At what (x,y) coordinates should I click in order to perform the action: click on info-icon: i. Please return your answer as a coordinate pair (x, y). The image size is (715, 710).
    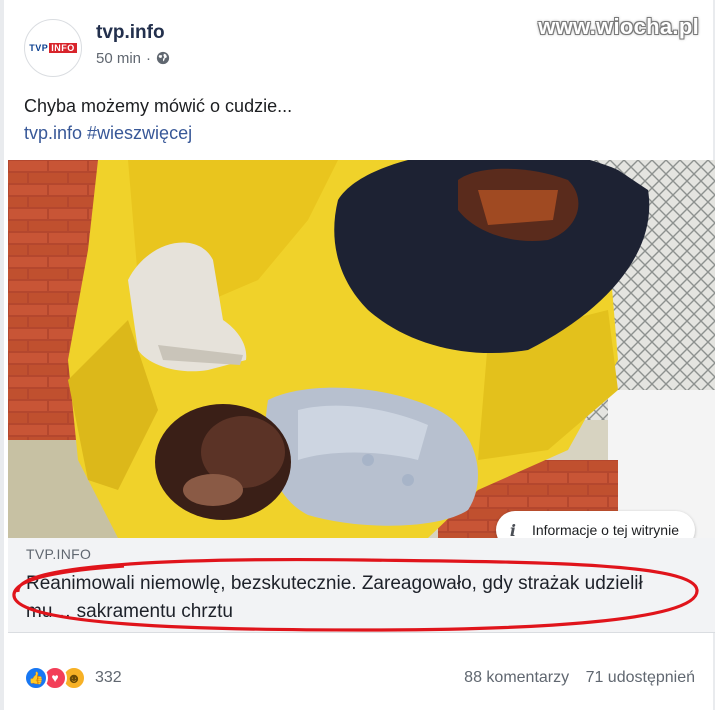
    Looking at the image, I should click on (512, 530).